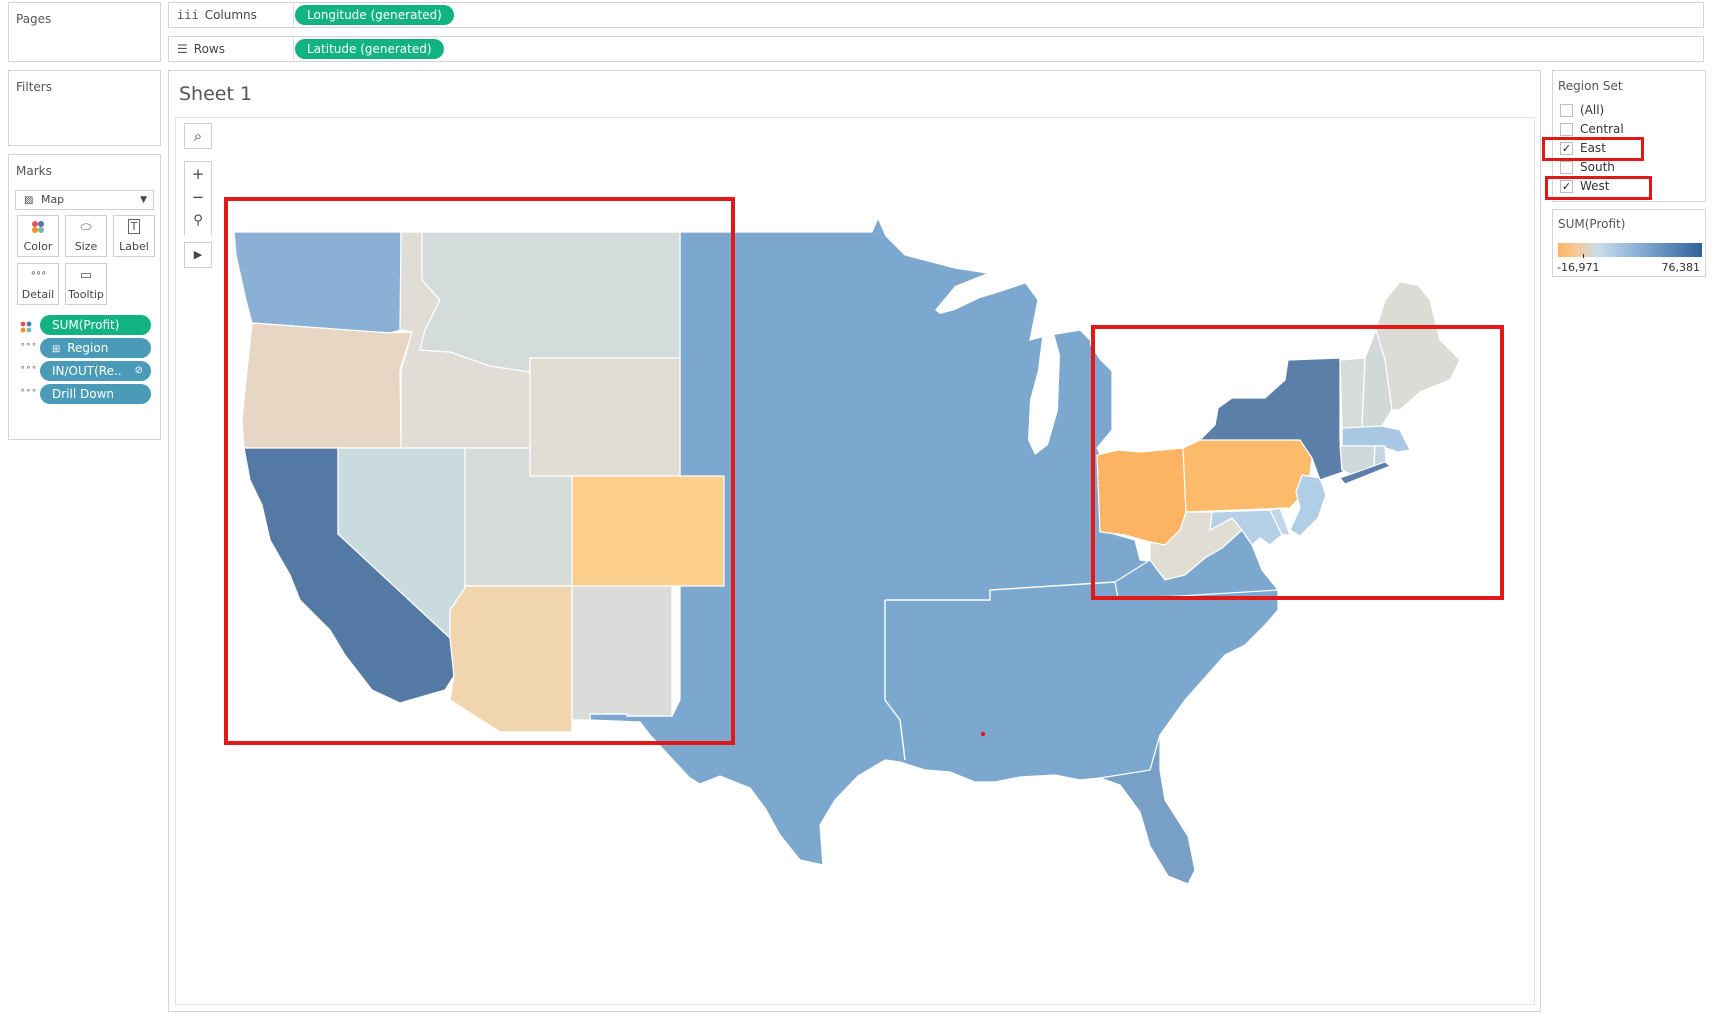 Image resolution: width=1712 pixels, height=1013 pixels. Describe the element at coordinates (1590, 86) in the screenshot. I see `region-set-title: Region Set` at that location.